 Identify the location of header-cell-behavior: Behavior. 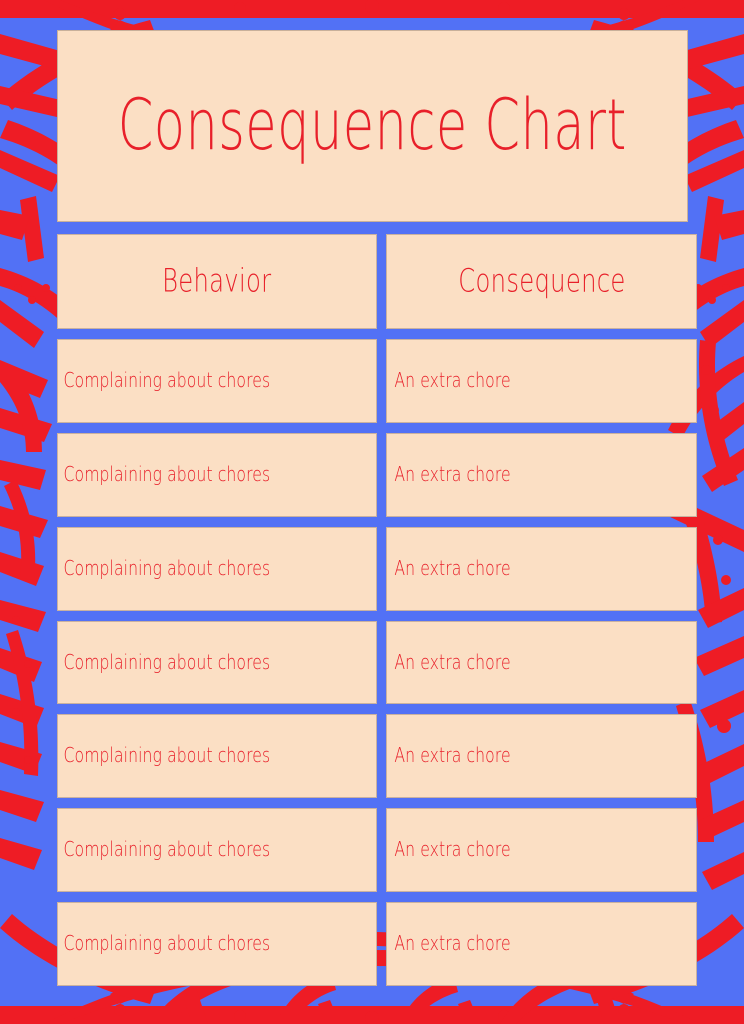
(217, 281).